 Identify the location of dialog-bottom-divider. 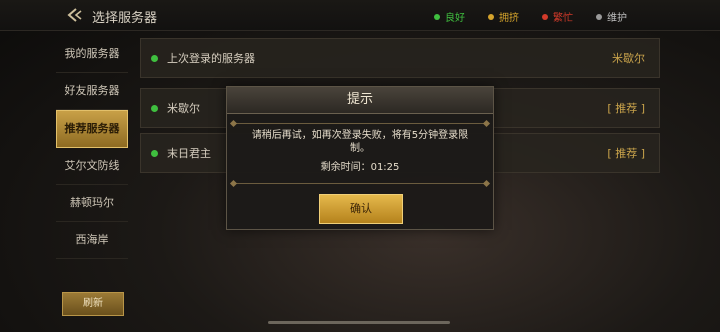
(360, 183).